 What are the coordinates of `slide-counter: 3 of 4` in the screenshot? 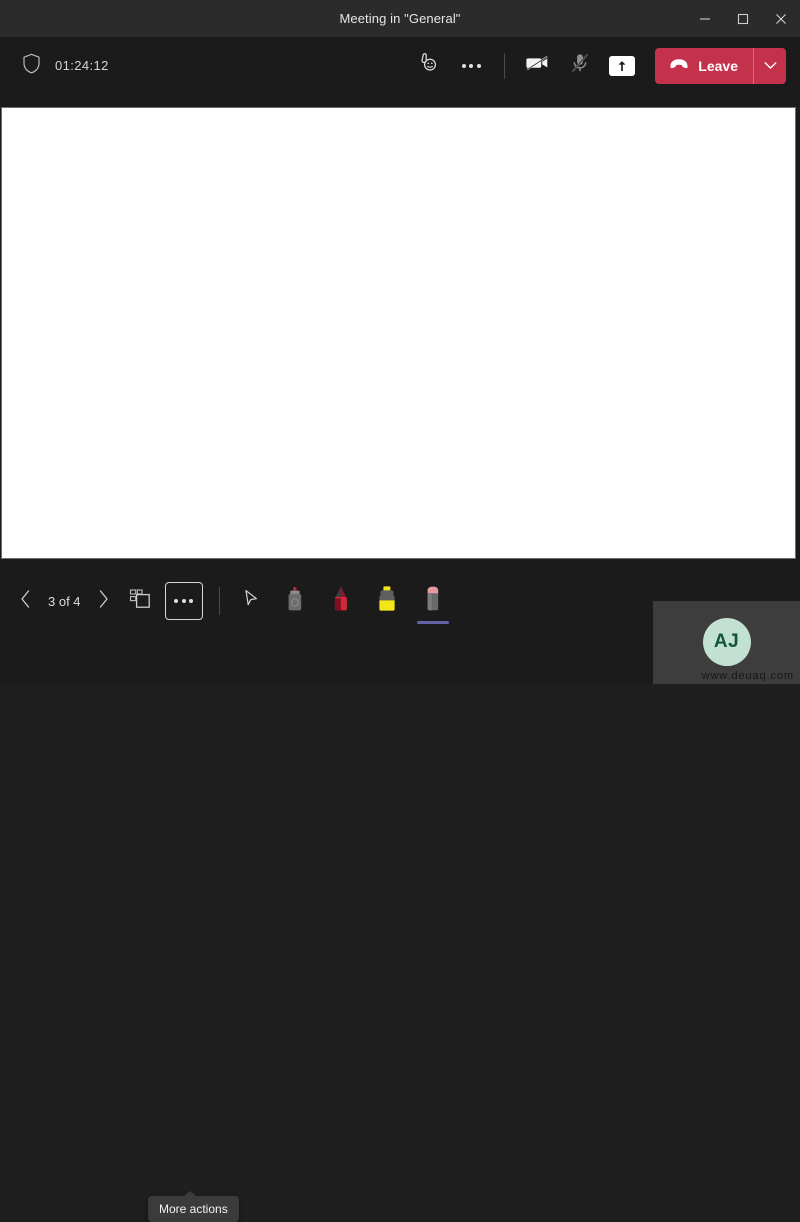 It's located at (64, 601).